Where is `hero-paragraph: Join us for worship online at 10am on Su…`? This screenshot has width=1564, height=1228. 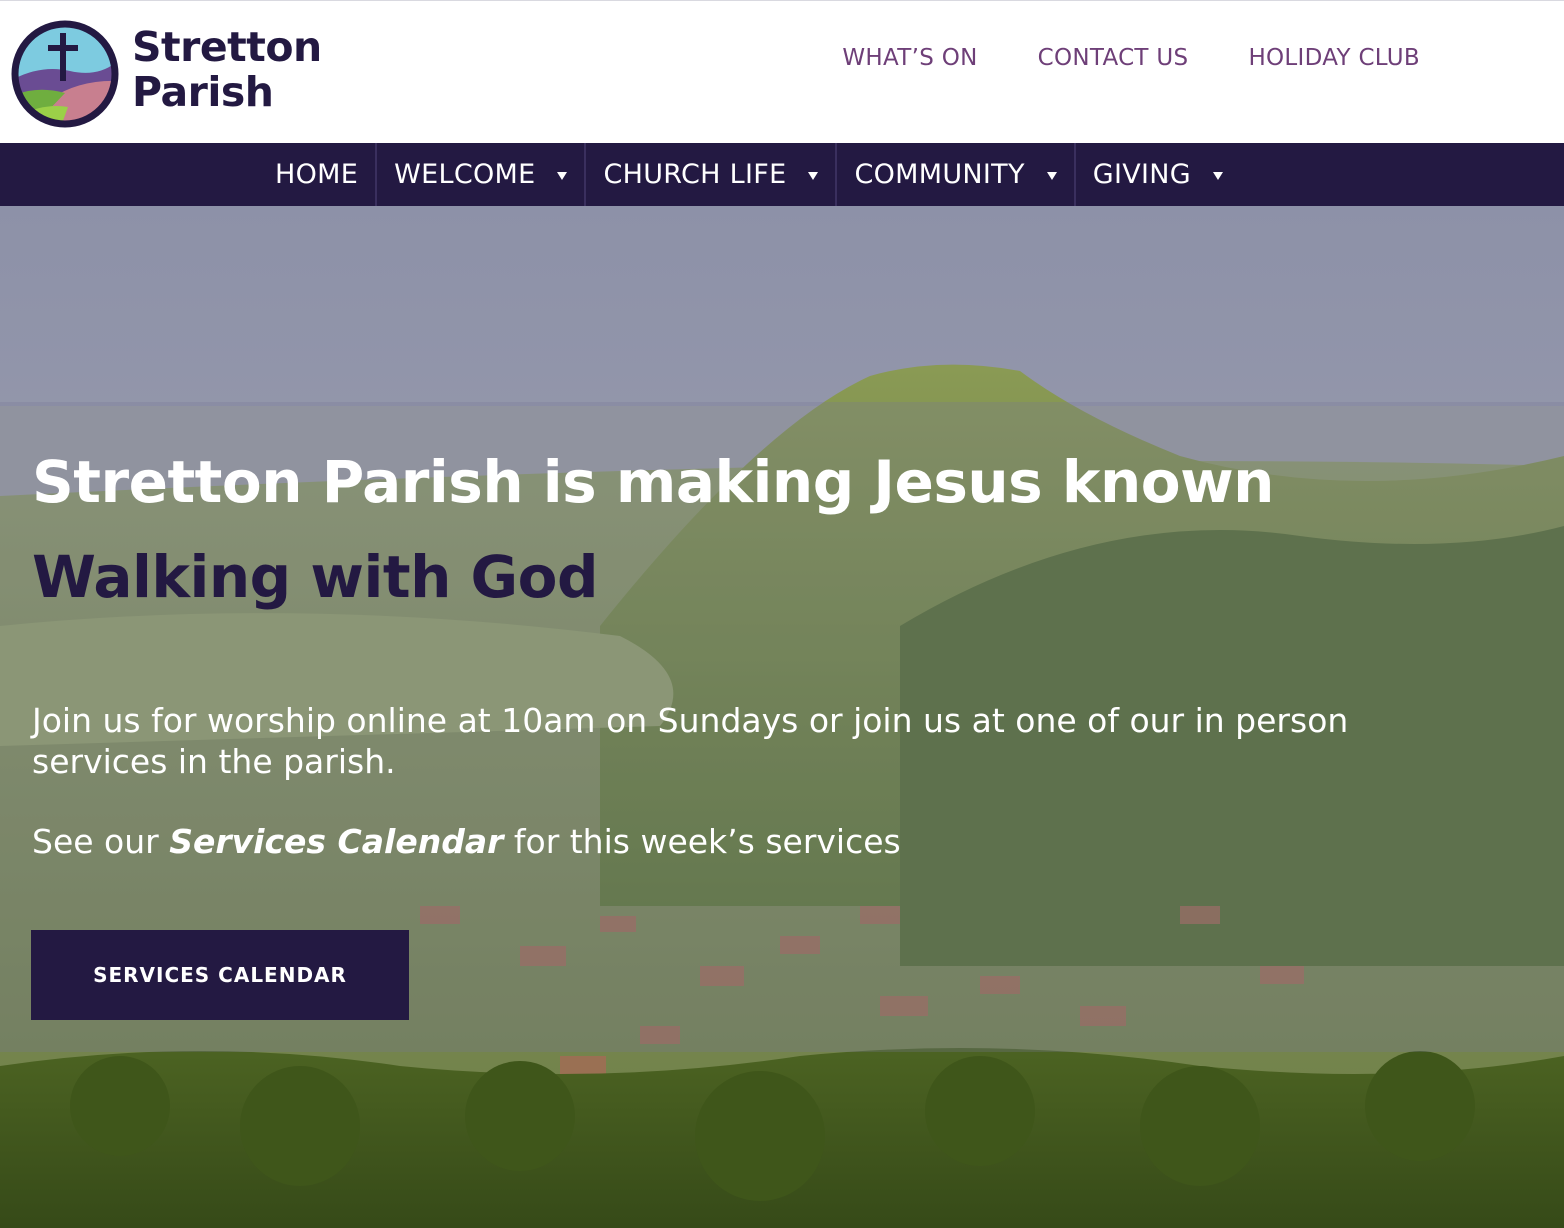
hero-paragraph: Join us for worship online at 10am on Su… is located at coordinates (690, 741).